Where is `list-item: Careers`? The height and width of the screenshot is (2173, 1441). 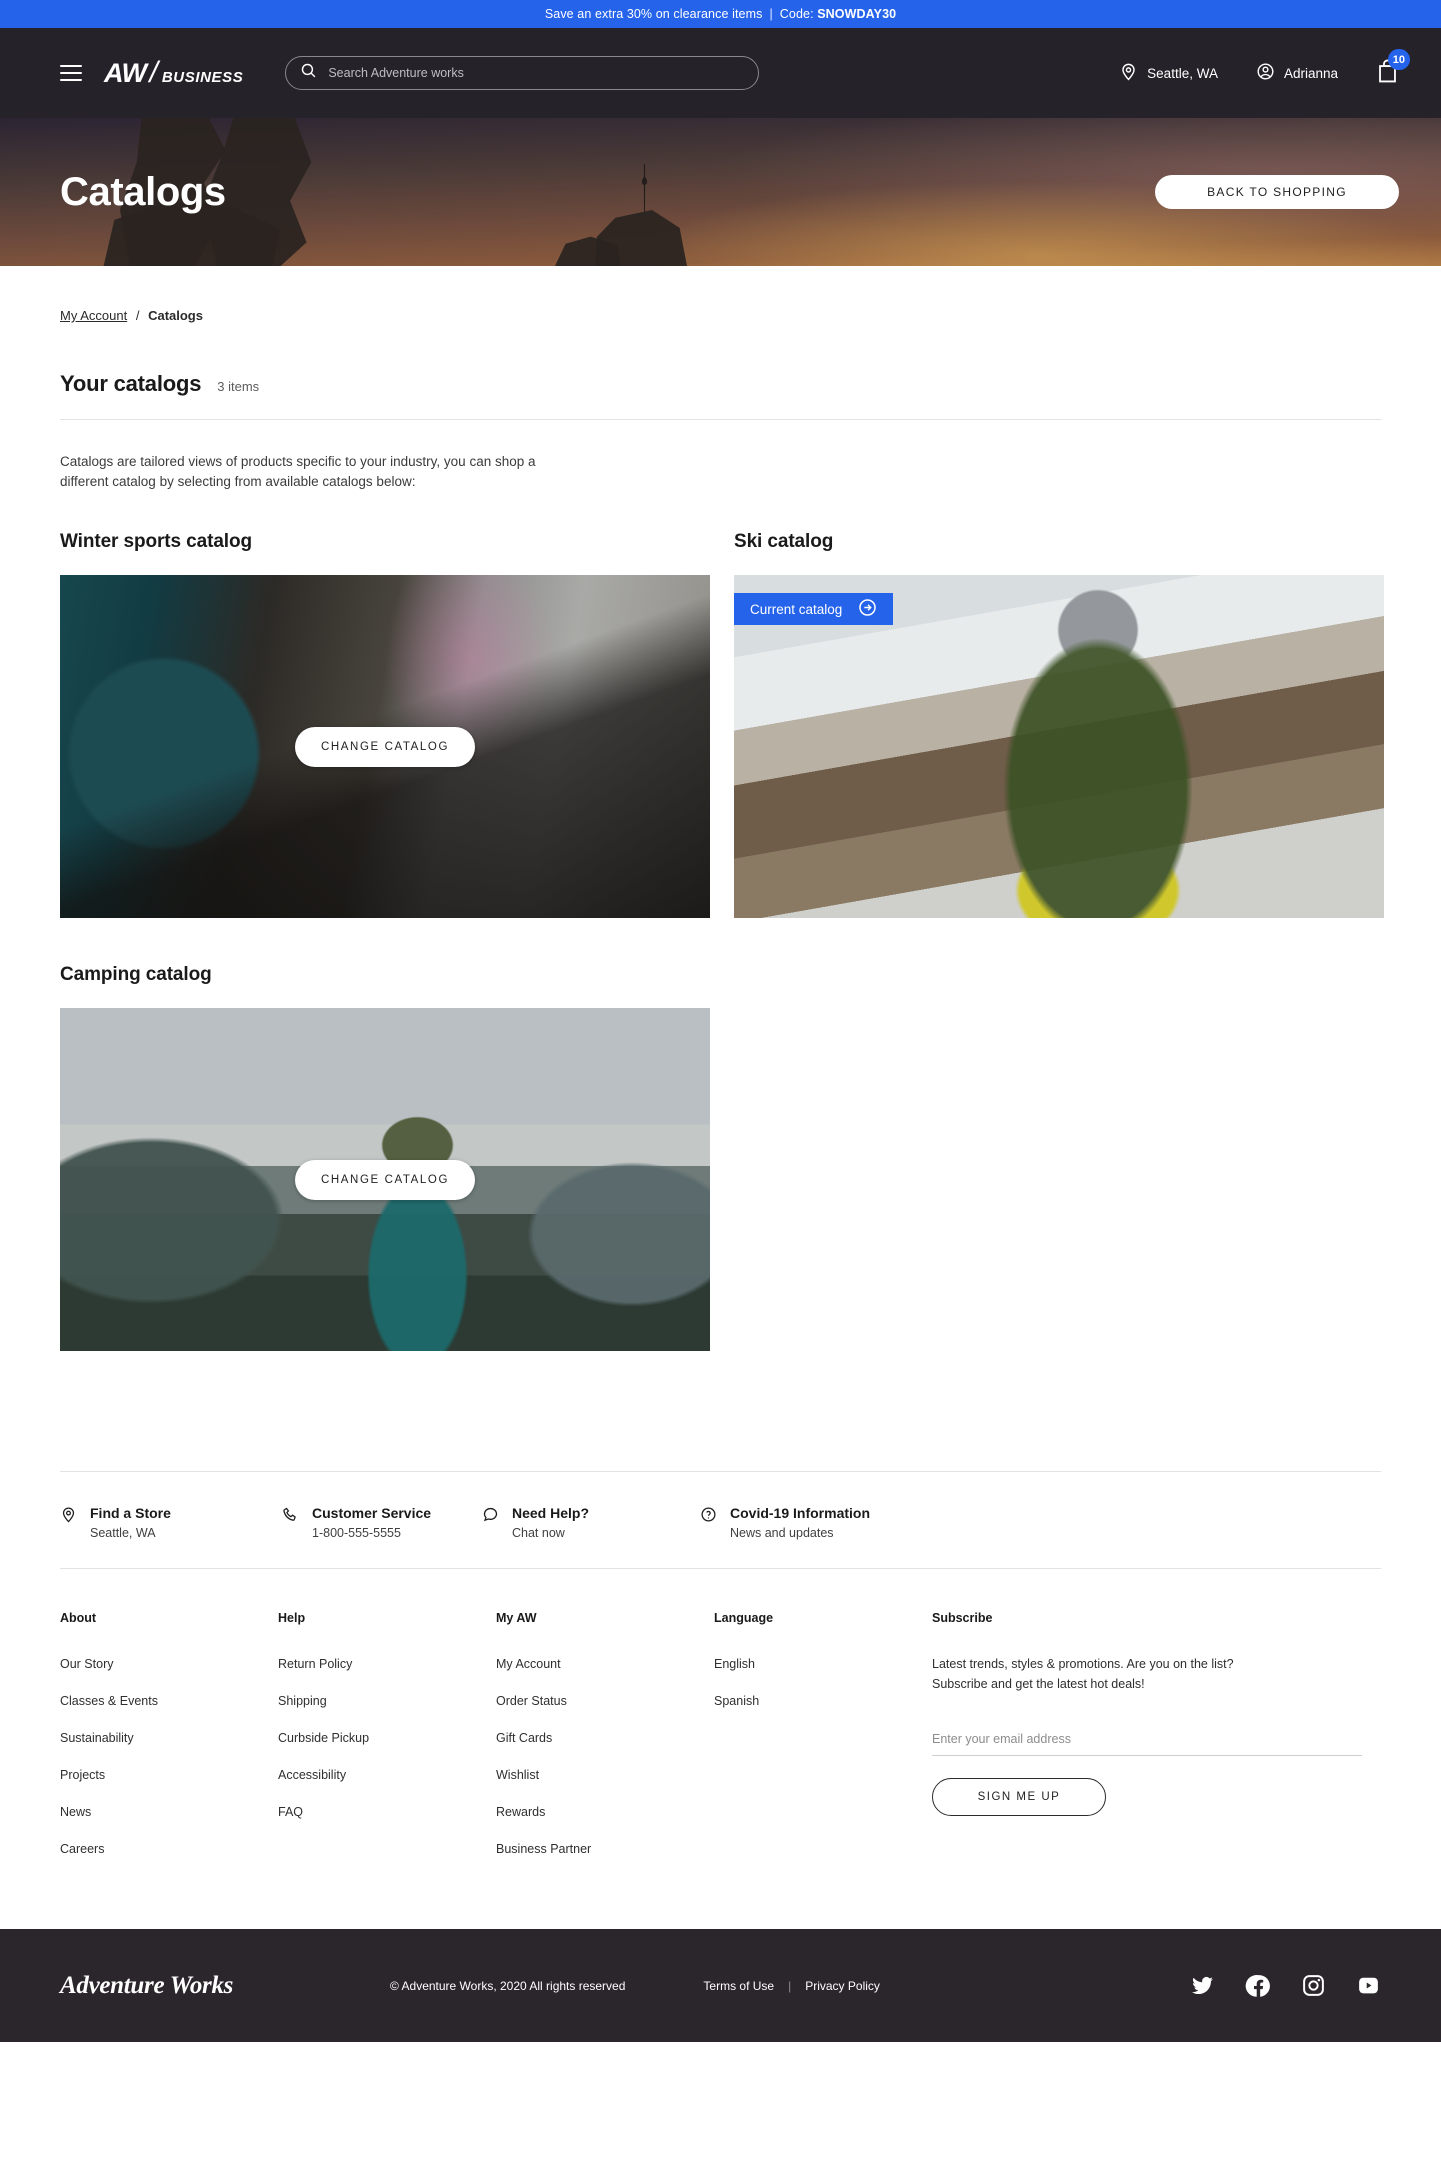 list-item: Careers is located at coordinates (169, 1849).